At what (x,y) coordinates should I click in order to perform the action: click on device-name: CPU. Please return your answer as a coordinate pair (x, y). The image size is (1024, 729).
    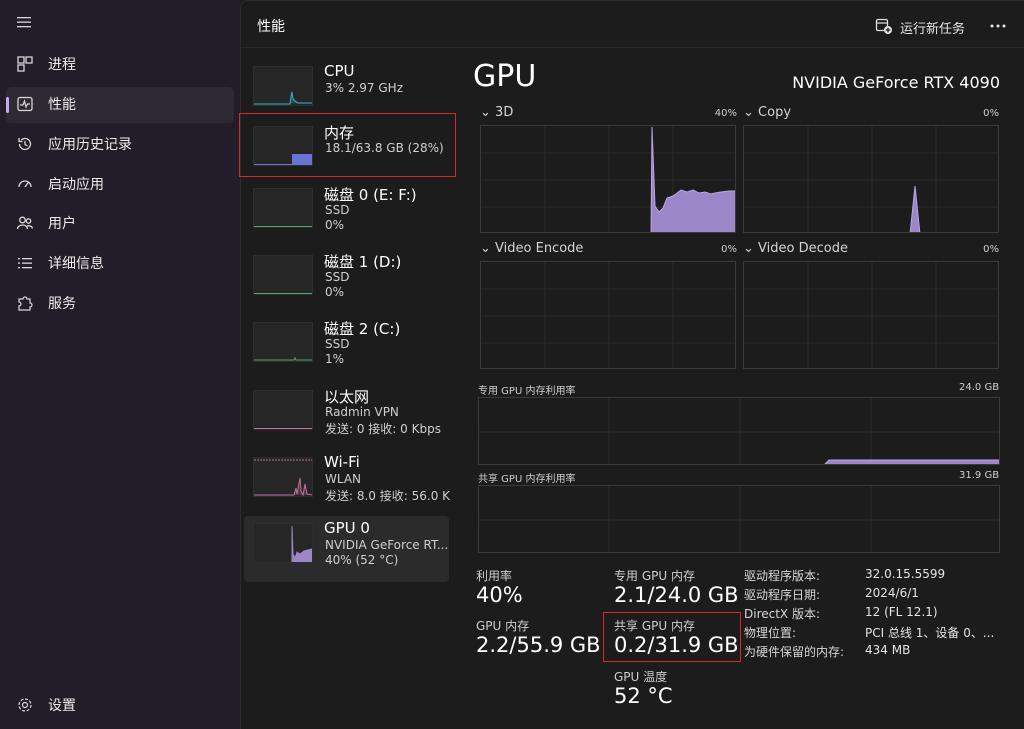
    Looking at the image, I should click on (339, 71).